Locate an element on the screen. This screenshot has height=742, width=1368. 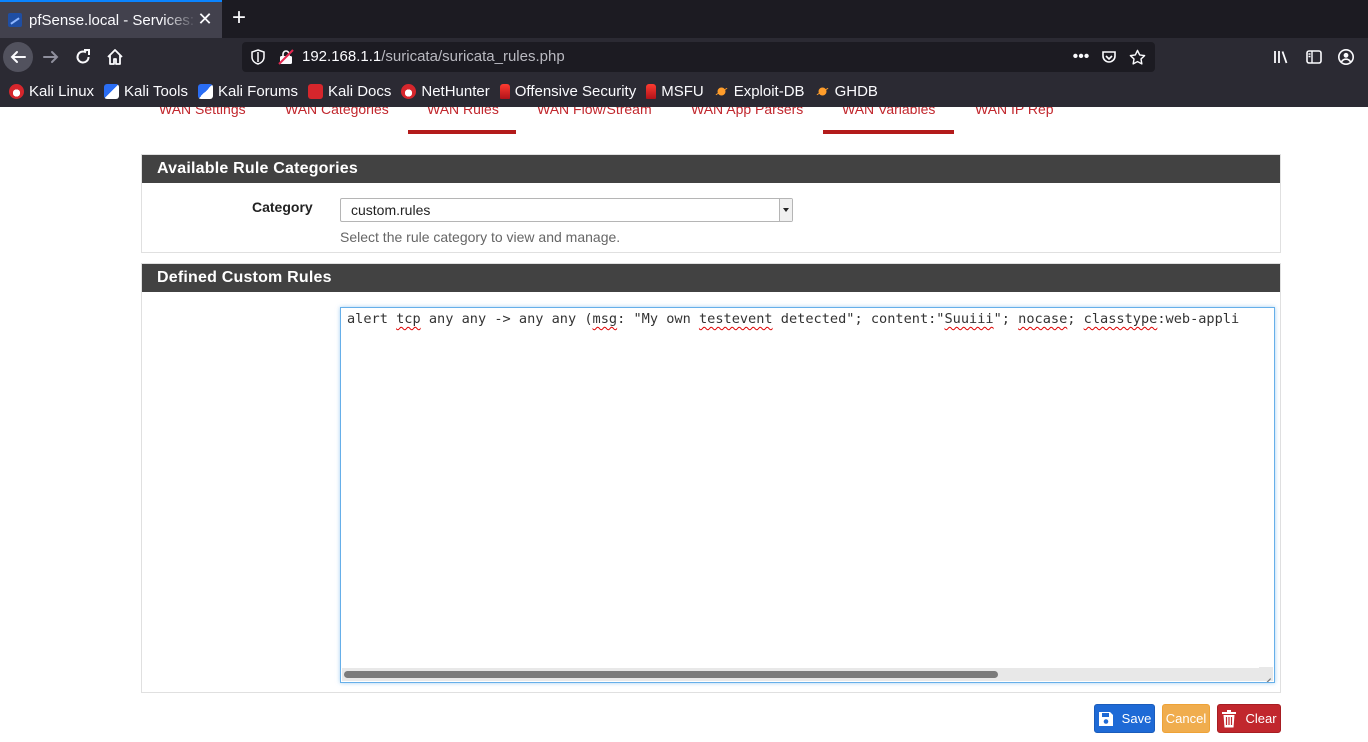
reload-icon is located at coordinates (83, 56).